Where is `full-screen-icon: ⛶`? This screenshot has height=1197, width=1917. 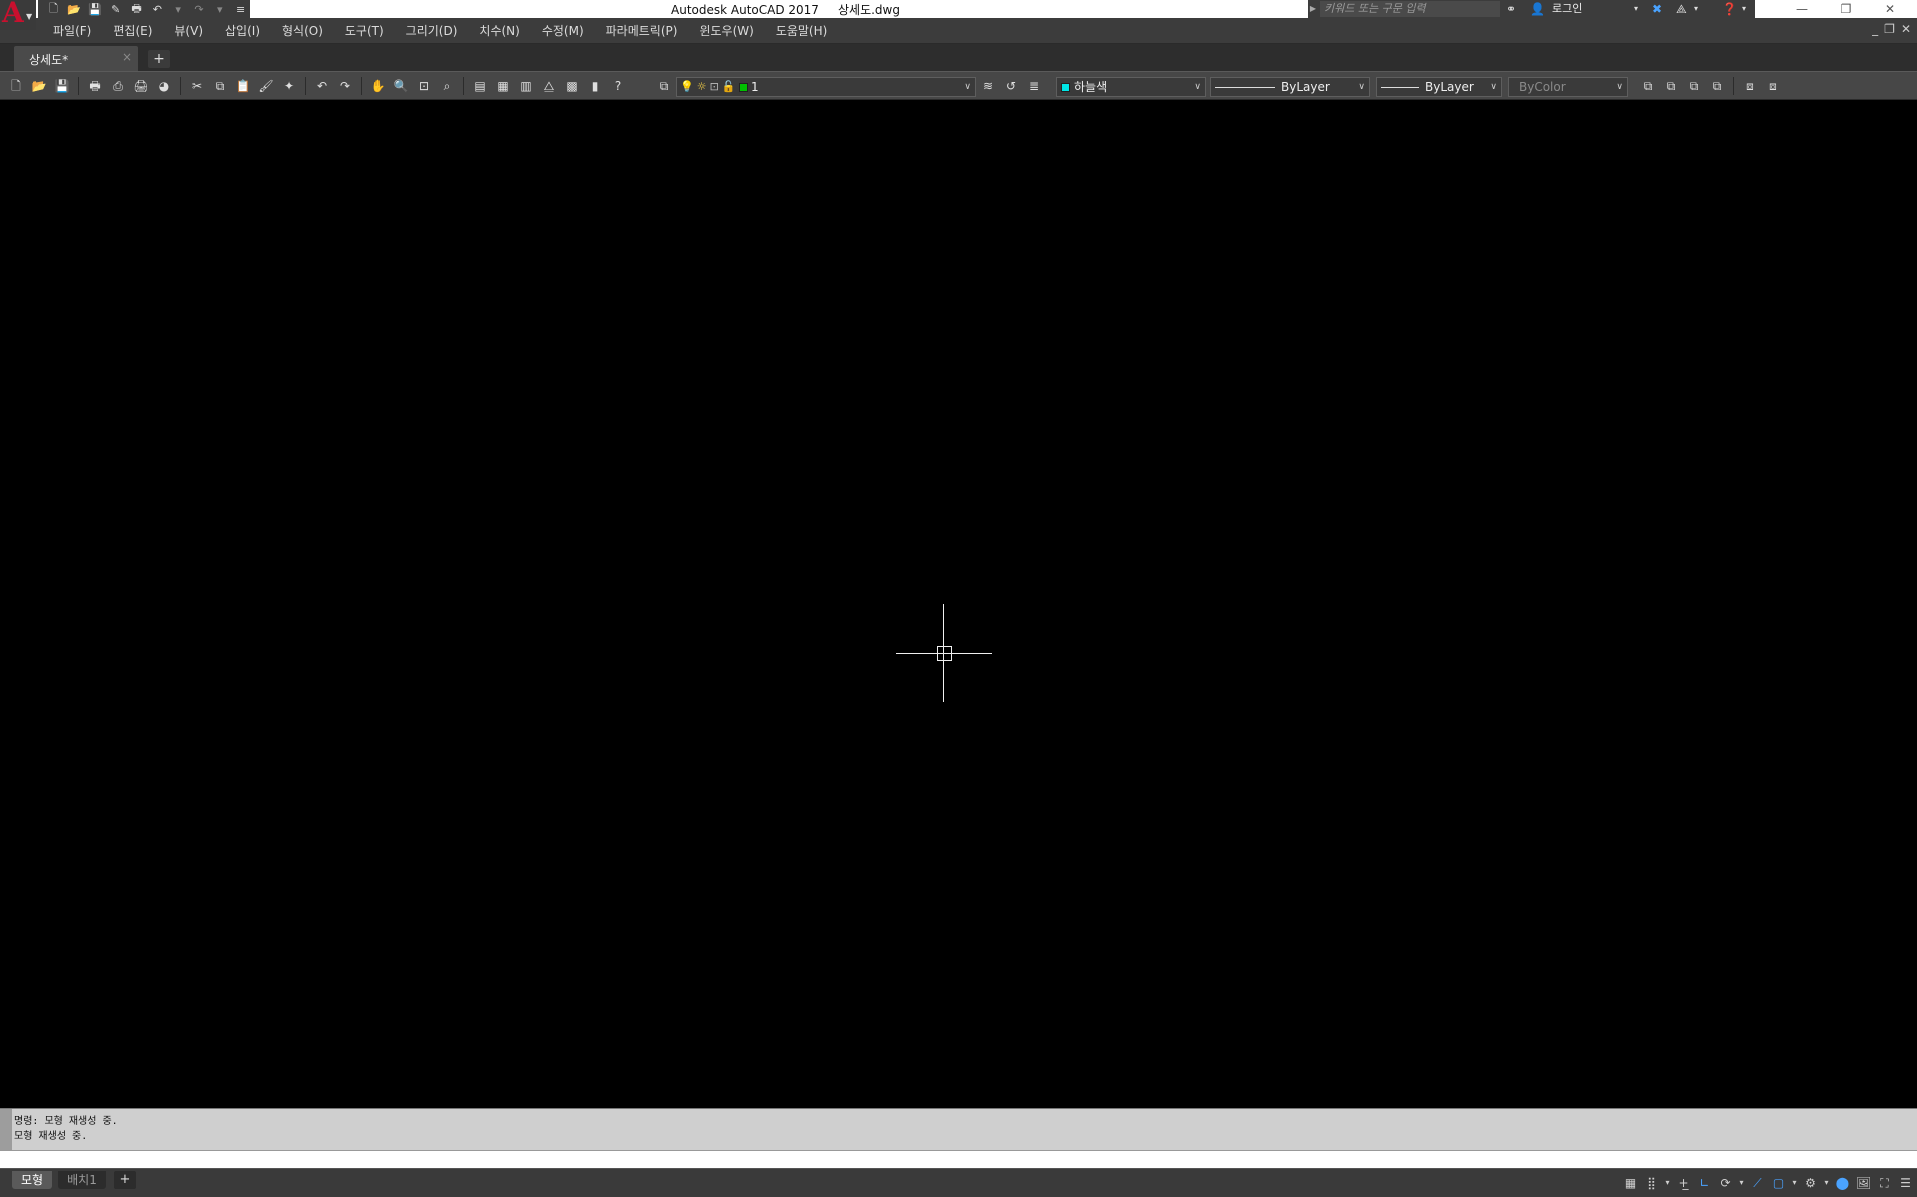 full-screen-icon: ⛶ is located at coordinates (1884, 1183).